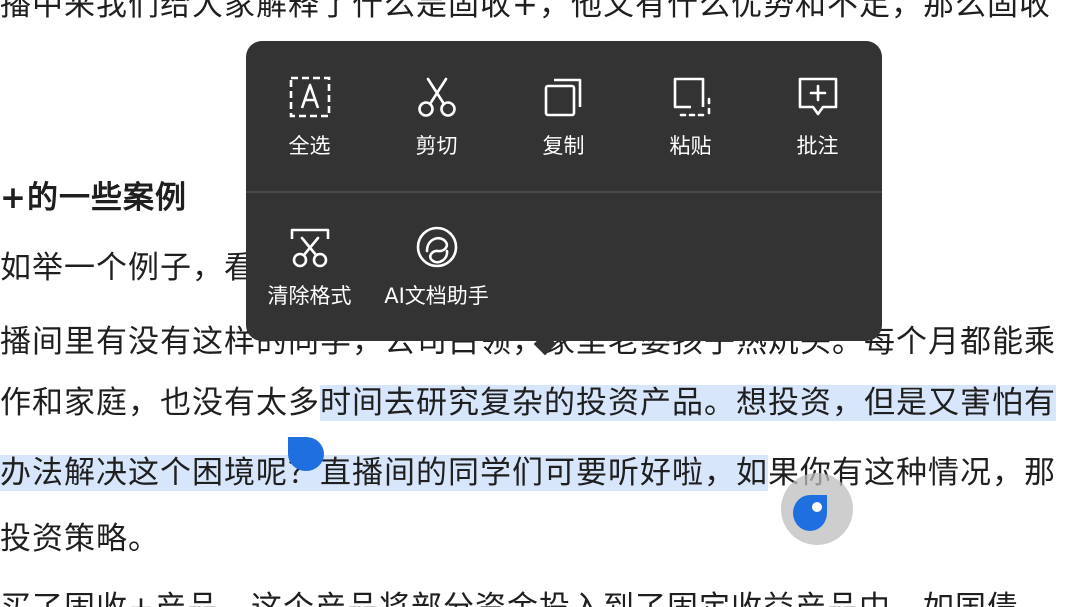 This screenshot has height=607, width=1080. Describe the element at coordinates (436, 296) in the screenshot. I see `ai-assistant-label: AI文档助手` at that location.